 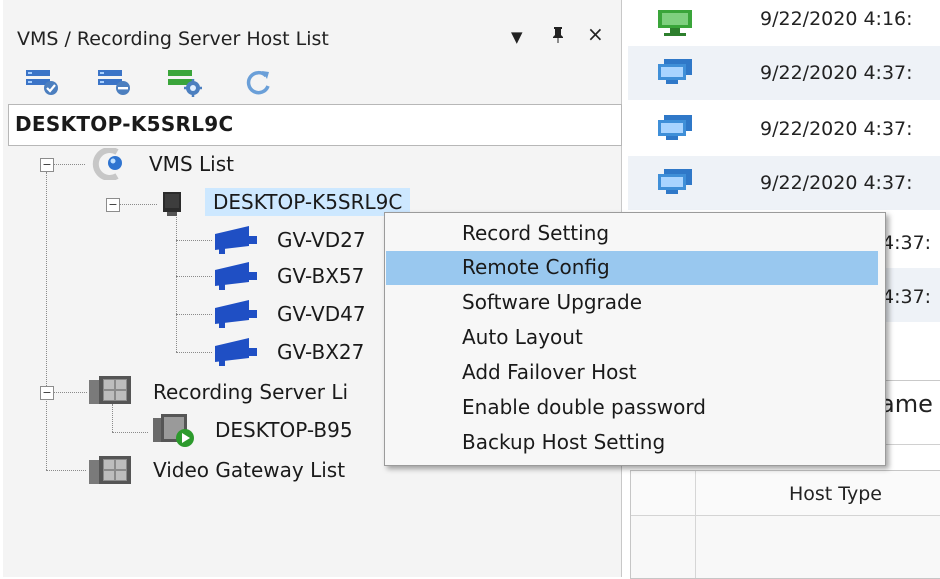 What do you see at coordinates (558, 37) in the screenshot?
I see `pin-icon` at bounding box center [558, 37].